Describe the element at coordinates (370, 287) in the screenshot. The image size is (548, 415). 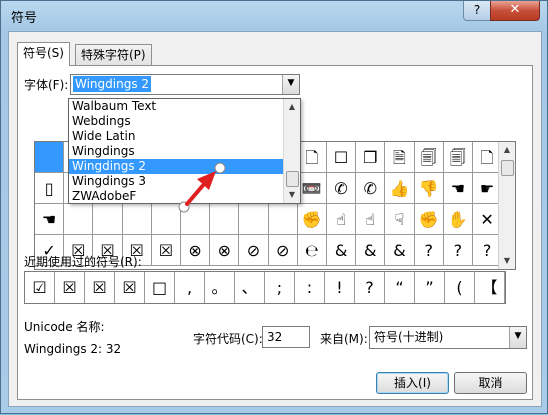
I see `recent-symbol-cell: ?` at that location.